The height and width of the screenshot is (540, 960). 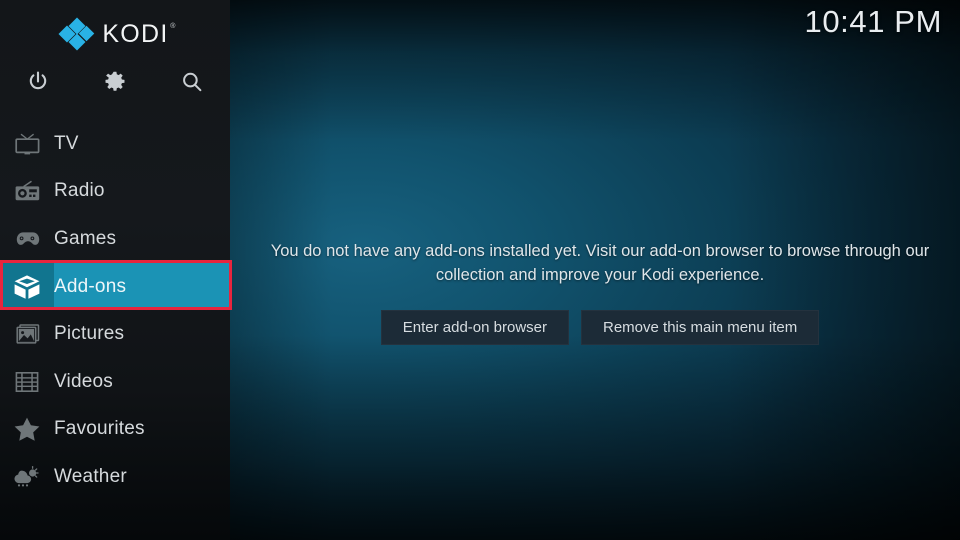 I want to click on app-name: KODI, so click(x=135, y=33).